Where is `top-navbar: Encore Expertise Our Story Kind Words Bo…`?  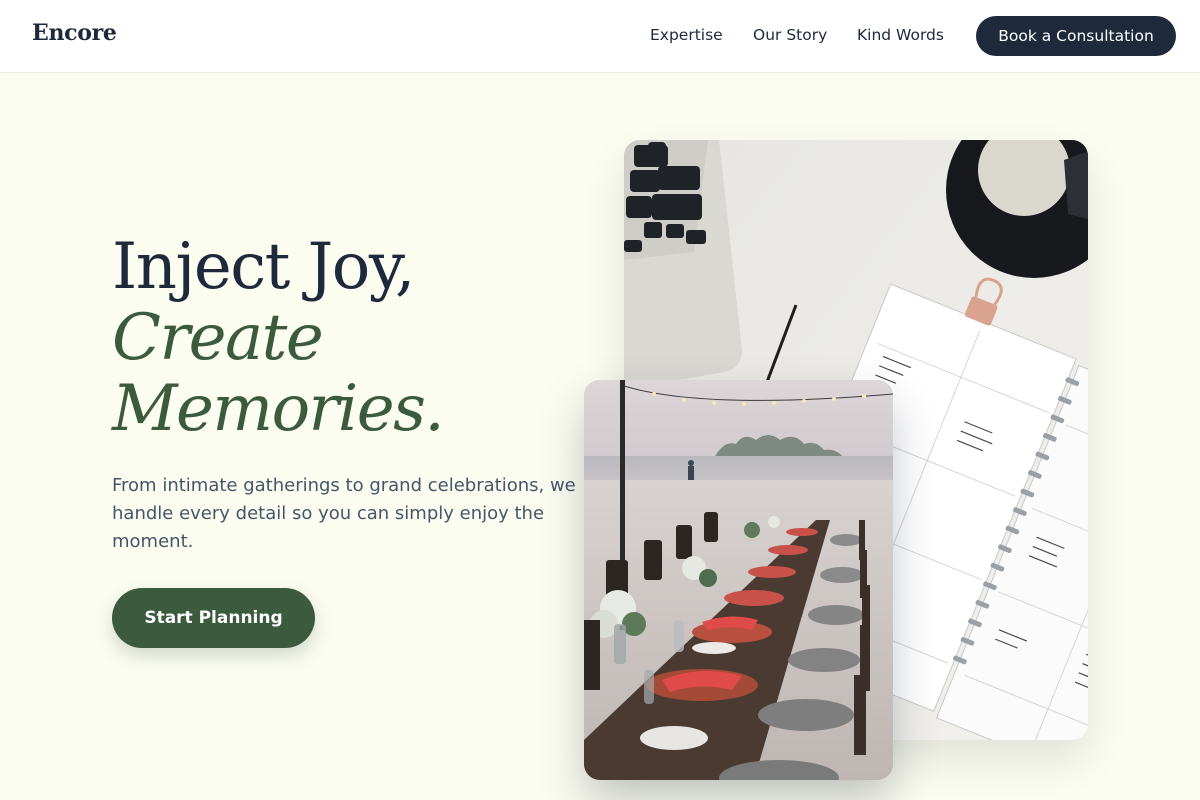 top-navbar: Encore Expertise Our Story Kind Words Bo… is located at coordinates (600, 36).